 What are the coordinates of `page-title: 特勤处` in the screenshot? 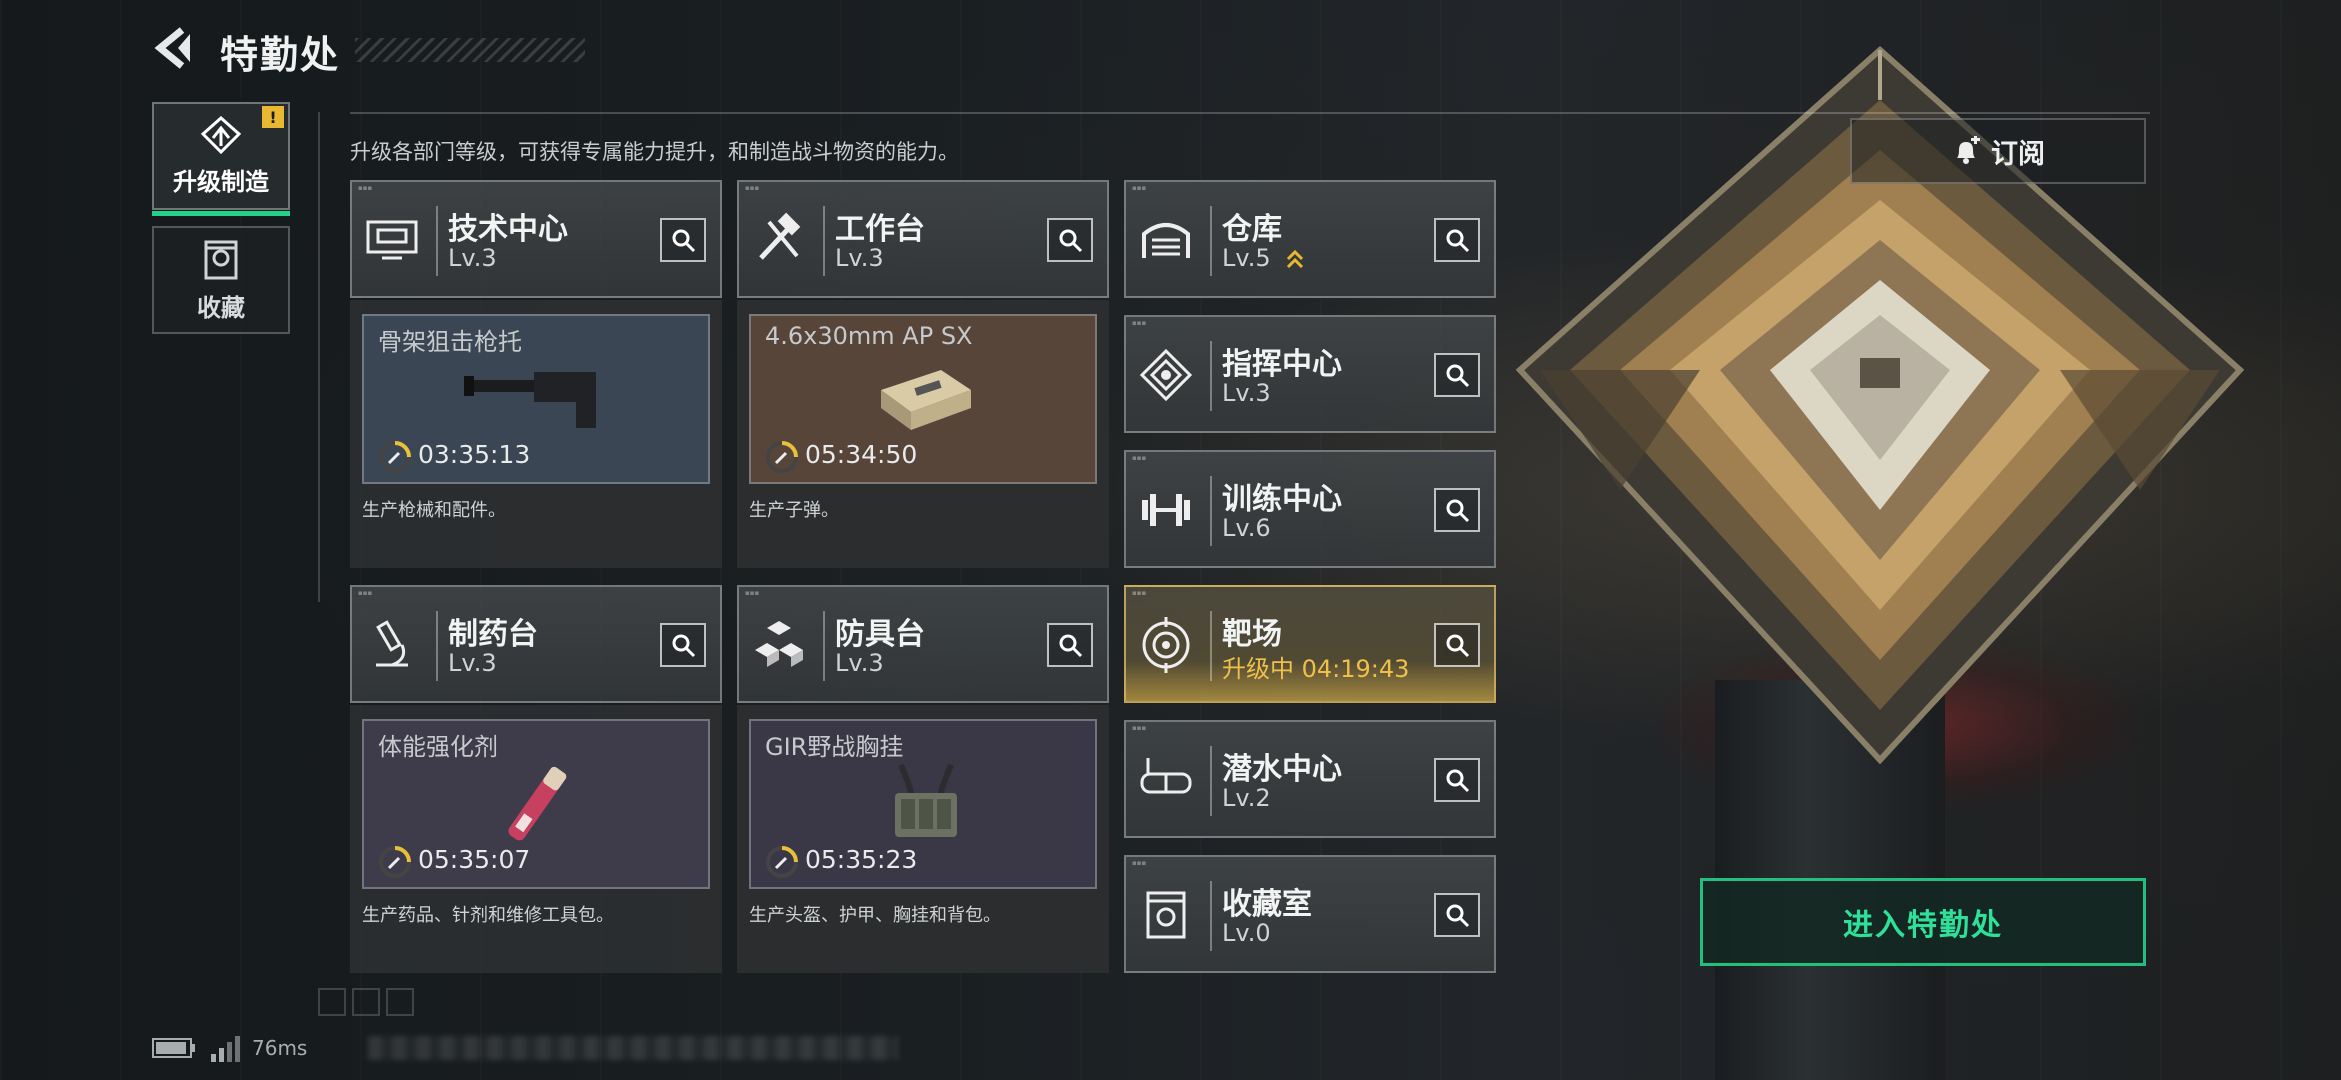 It's located at (280, 55).